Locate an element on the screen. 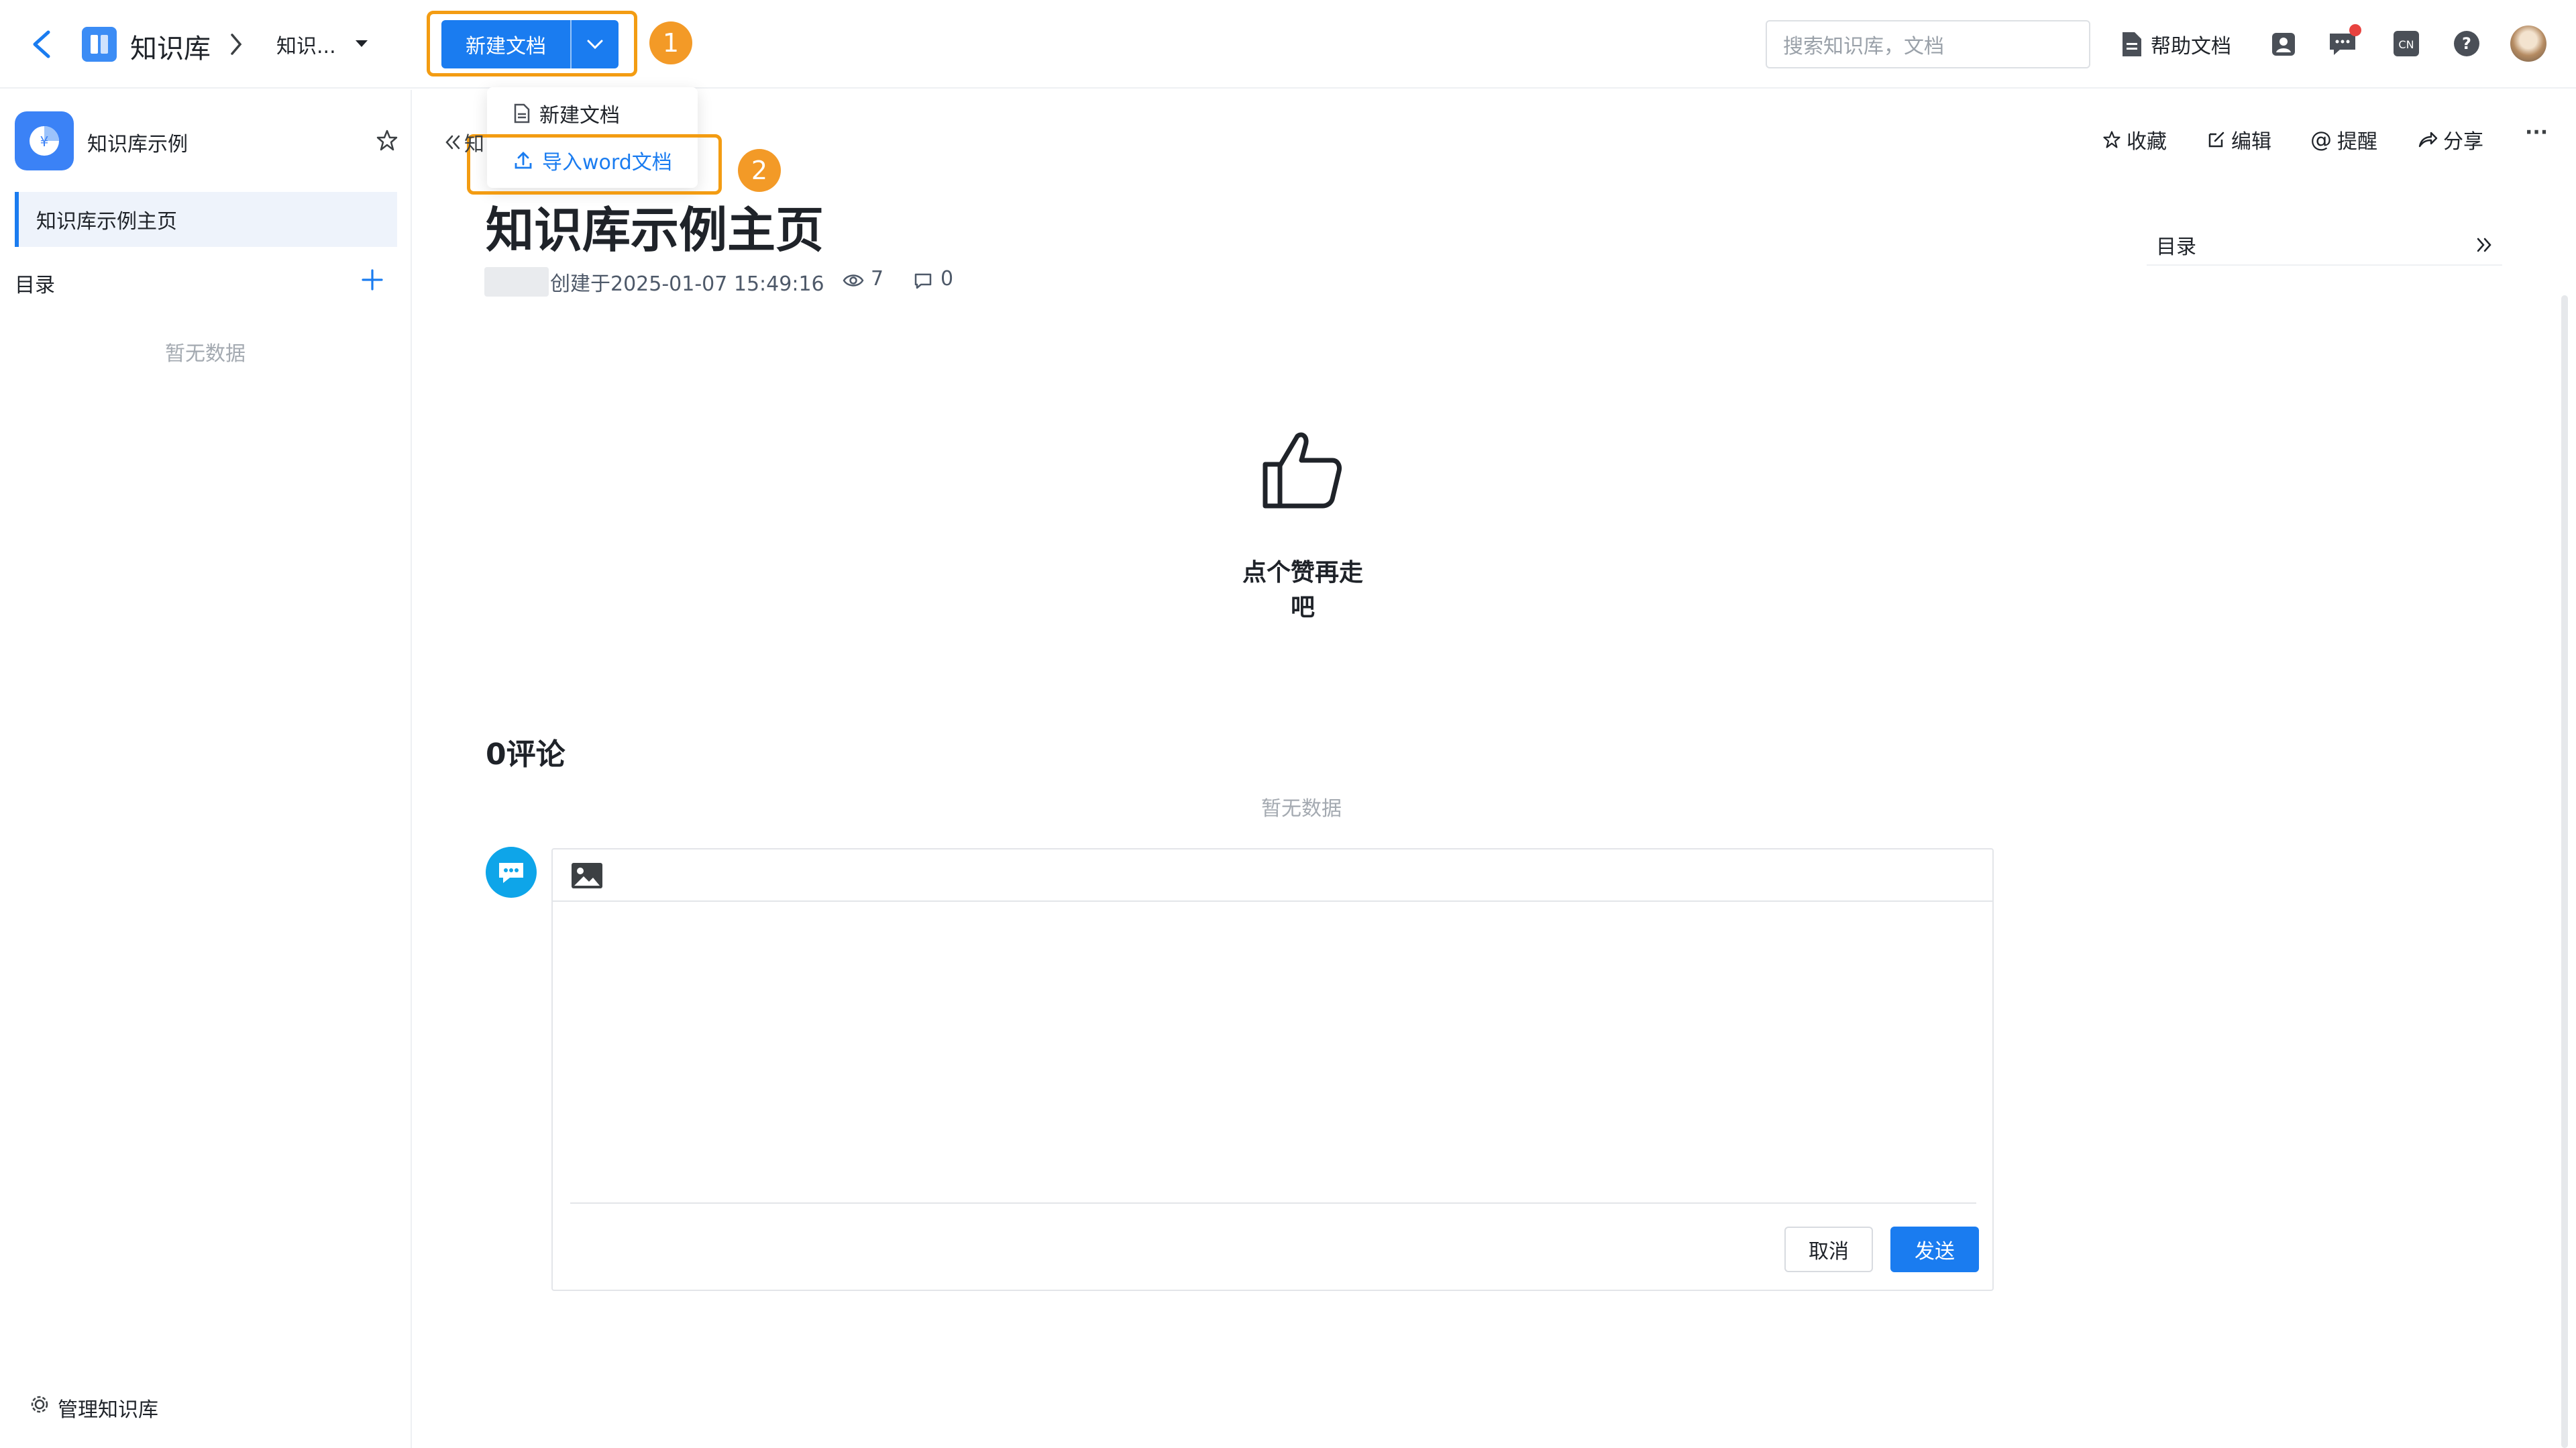  collapse-breadcrumb: 知 is located at coordinates (464, 142).